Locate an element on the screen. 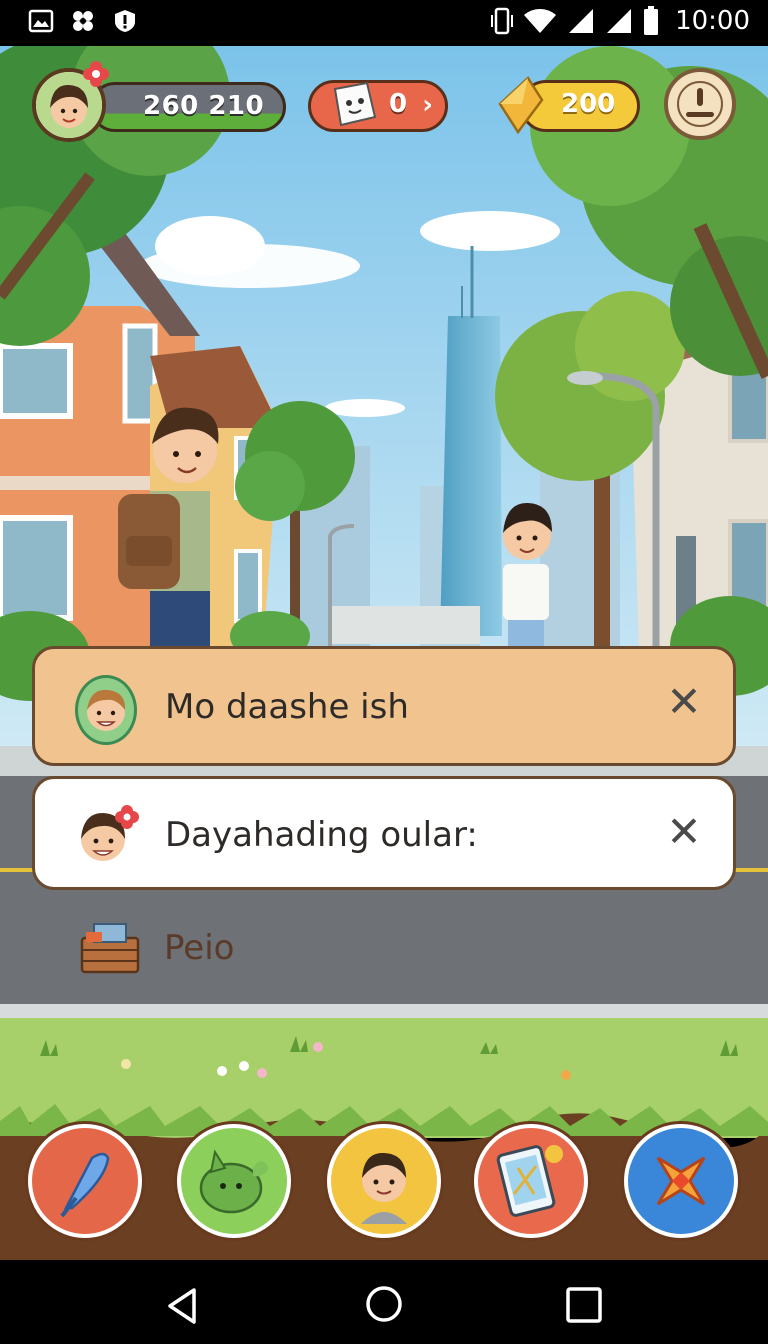 The width and height of the screenshot is (768, 1344). character-button is located at coordinates (384, 1181).